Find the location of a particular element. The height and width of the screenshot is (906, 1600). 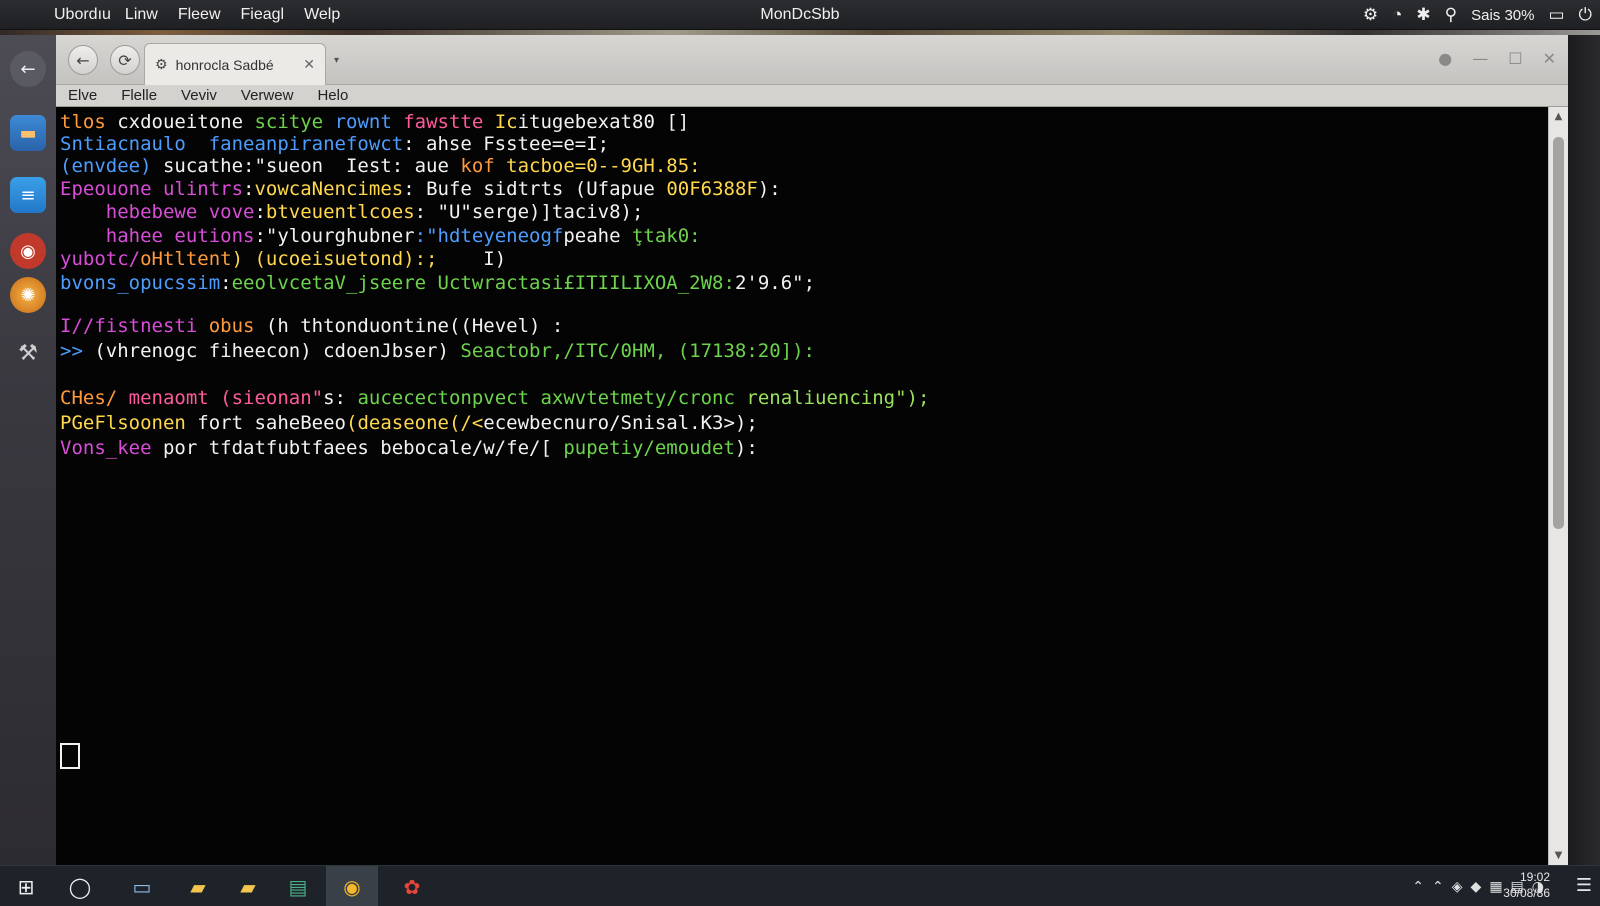

menu-flelle: Flelle is located at coordinates (139, 95).